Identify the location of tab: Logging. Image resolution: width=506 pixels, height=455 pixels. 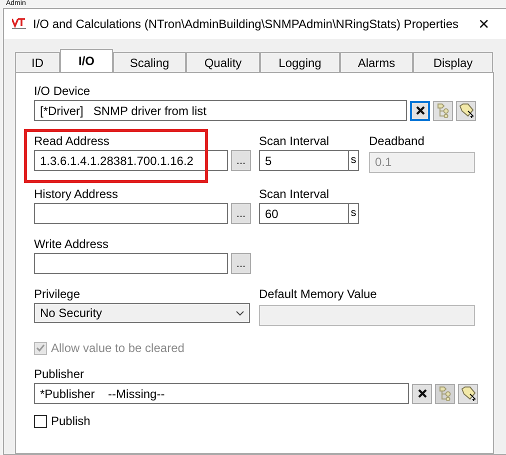
(300, 62).